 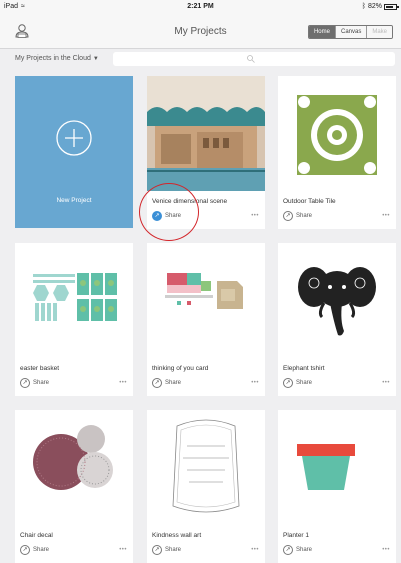 I want to click on project-card: Outdoor Table Tile ↗ Share •••, so click(x=337, y=152).